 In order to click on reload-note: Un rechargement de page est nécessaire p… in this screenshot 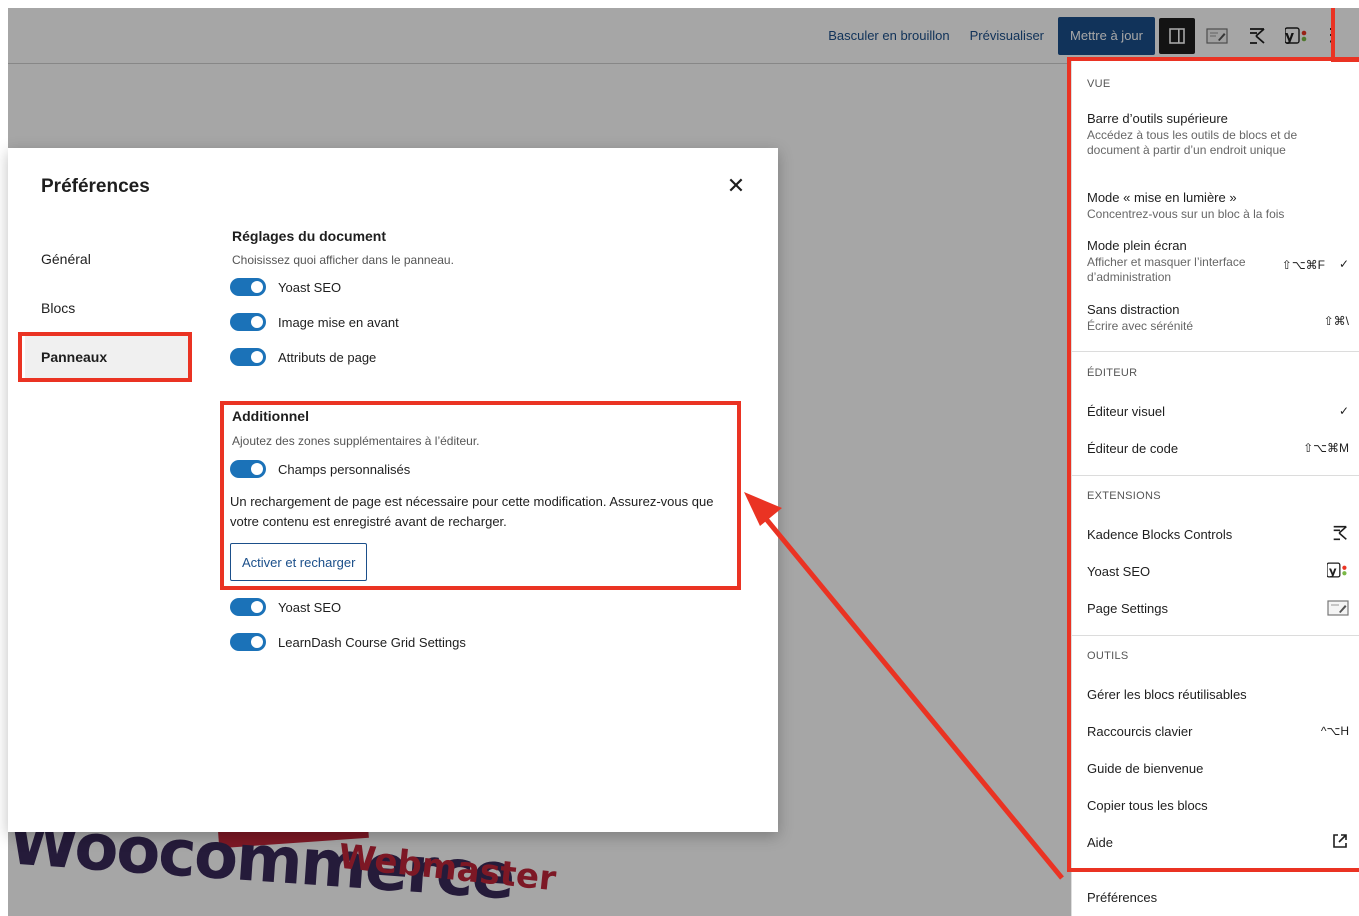, I will do `click(472, 511)`.